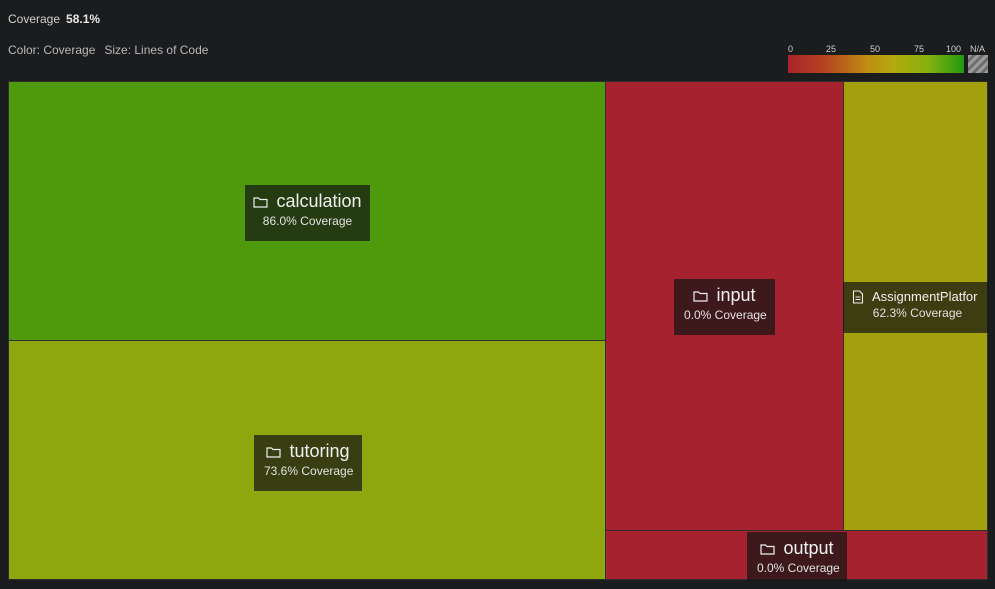  Describe the element at coordinates (319, 451) in the screenshot. I see `node-name: tutoring` at that location.